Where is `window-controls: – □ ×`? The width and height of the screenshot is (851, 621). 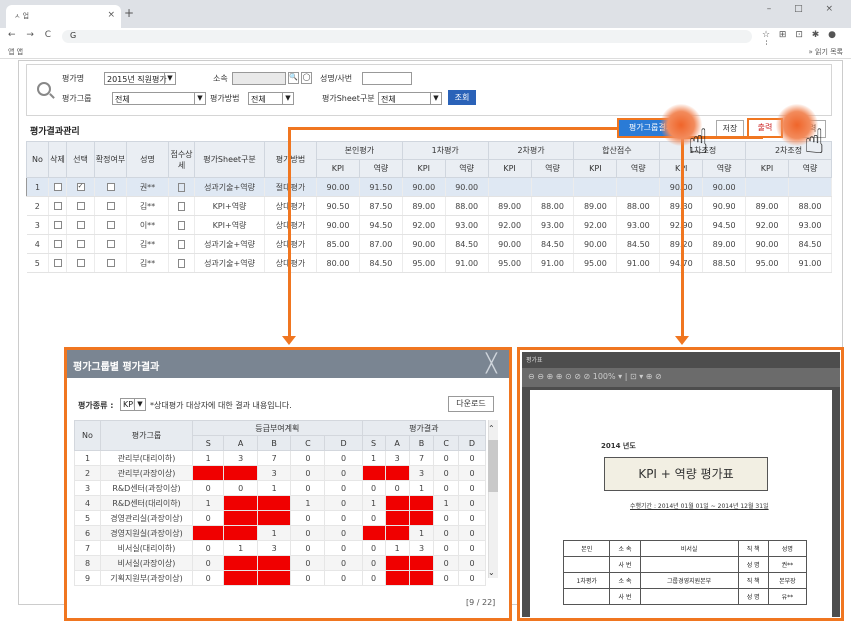 window-controls: – □ × is located at coordinates (805, 9).